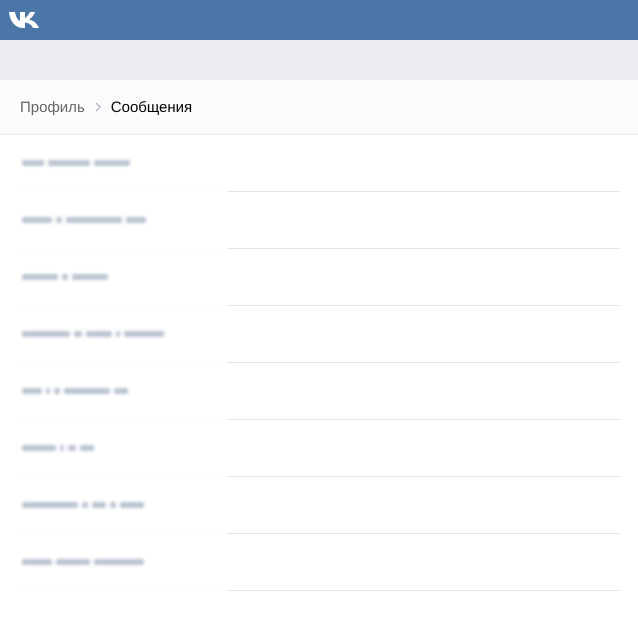 Image resolution: width=638 pixels, height=623 pixels. I want to click on logo-icon, so click(25, 20).